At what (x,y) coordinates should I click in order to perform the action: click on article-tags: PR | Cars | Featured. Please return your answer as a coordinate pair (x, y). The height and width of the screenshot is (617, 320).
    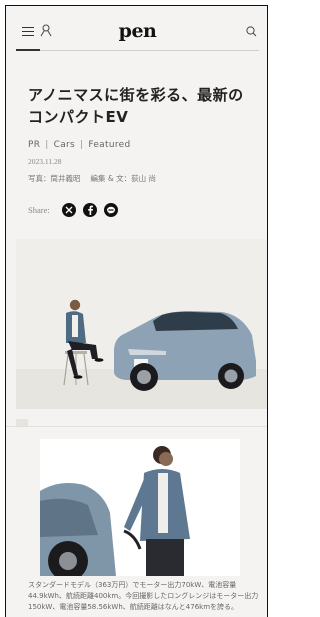
    Looking at the image, I should click on (79, 145).